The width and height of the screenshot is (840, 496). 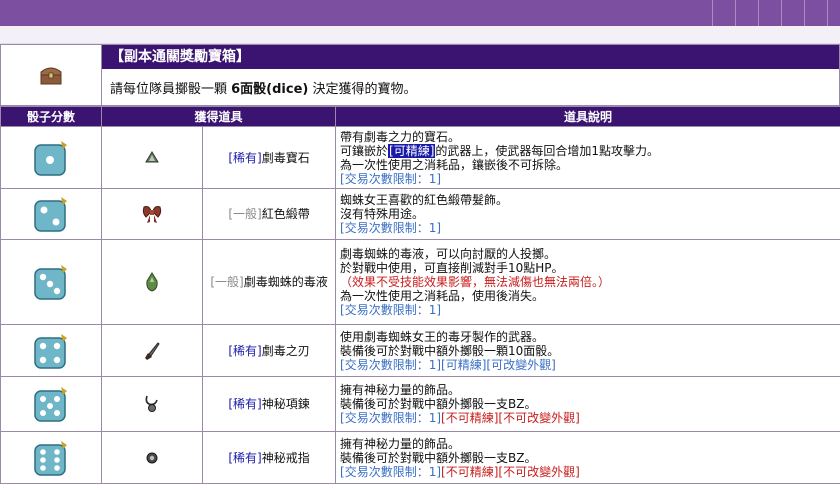 What do you see at coordinates (470, 57) in the screenshot?
I see `reward-title: 【副本通關獎勵寶箱】` at bounding box center [470, 57].